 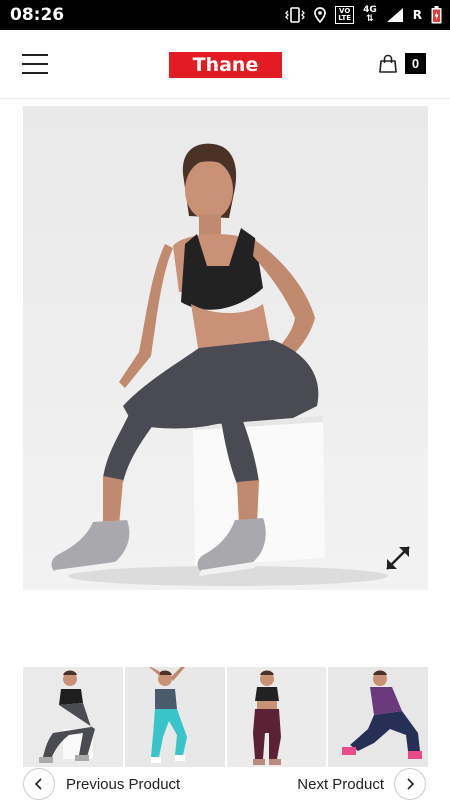 What do you see at coordinates (394, 15) in the screenshot?
I see `signal-icon` at bounding box center [394, 15].